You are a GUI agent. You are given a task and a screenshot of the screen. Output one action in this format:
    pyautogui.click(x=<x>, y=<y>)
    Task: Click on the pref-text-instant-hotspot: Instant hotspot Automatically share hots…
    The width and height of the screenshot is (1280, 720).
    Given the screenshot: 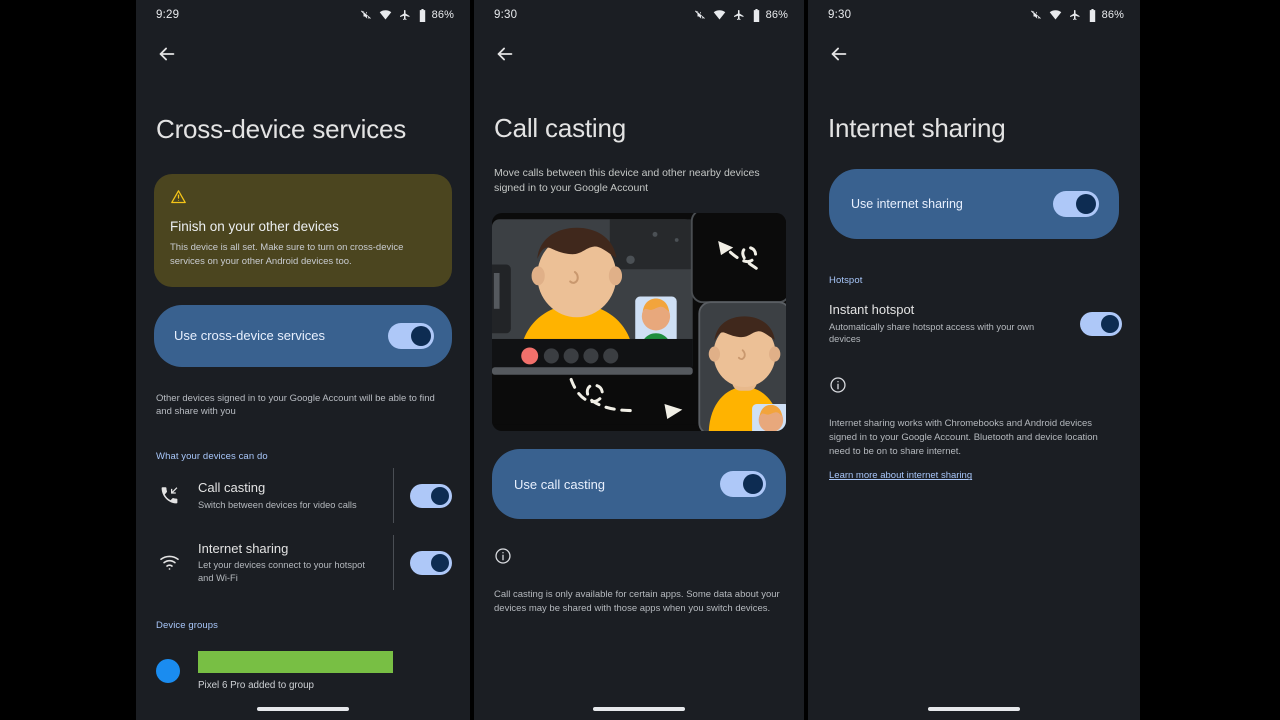 What is the action you would take?
    pyautogui.click(x=954, y=323)
    